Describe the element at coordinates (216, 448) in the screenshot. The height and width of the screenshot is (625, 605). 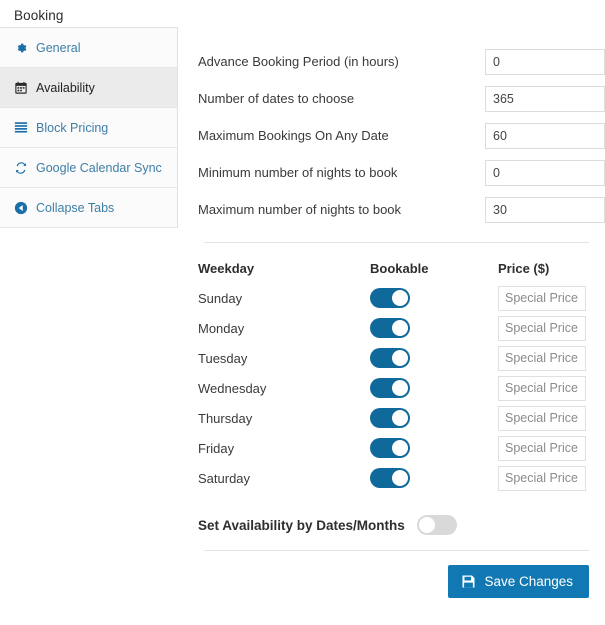
I see `weekday-label: Friday` at that location.